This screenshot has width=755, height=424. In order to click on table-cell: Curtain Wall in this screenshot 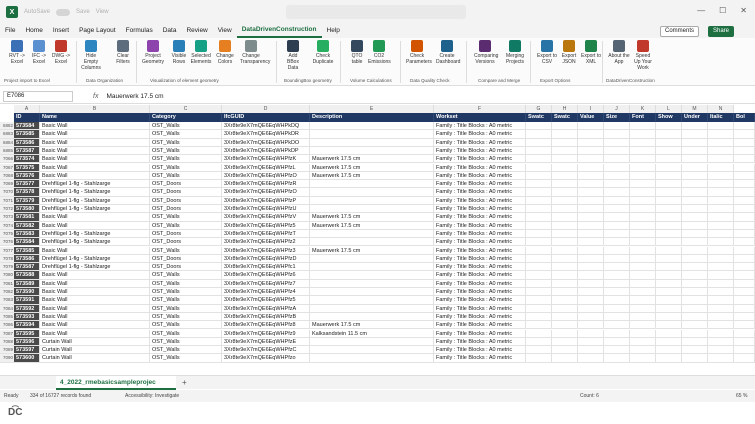, I will do `click(95, 342)`.